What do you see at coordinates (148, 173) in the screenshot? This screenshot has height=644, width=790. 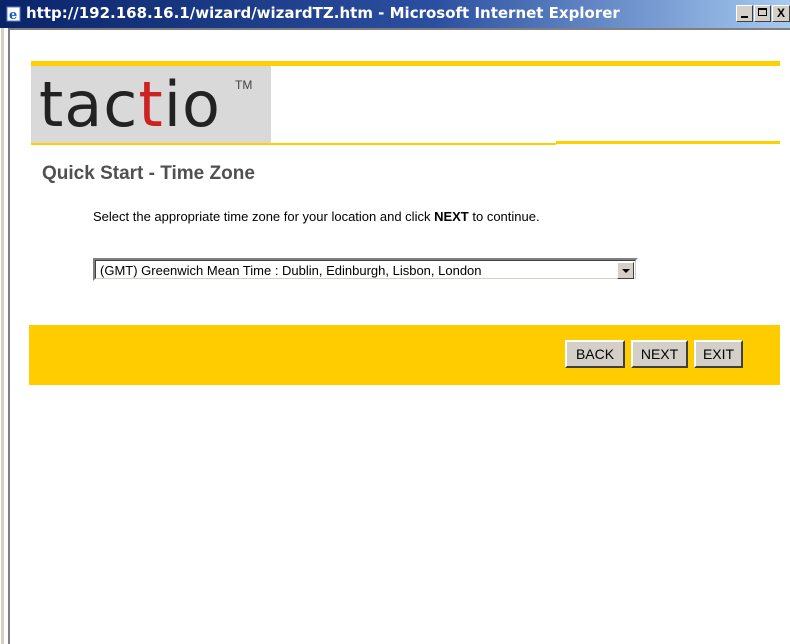 I see `page-title: Quick Start - Time Zone` at bounding box center [148, 173].